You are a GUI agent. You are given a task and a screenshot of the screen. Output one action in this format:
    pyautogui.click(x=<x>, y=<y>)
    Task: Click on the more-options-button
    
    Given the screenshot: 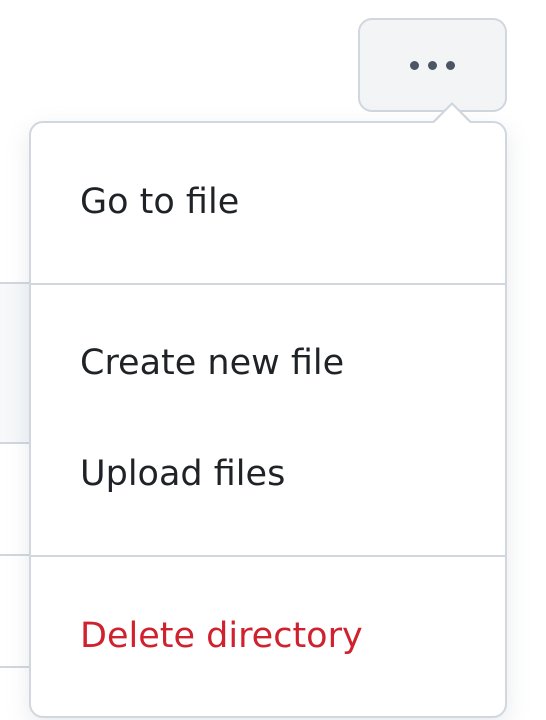 What is the action you would take?
    pyautogui.click(x=432, y=65)
    